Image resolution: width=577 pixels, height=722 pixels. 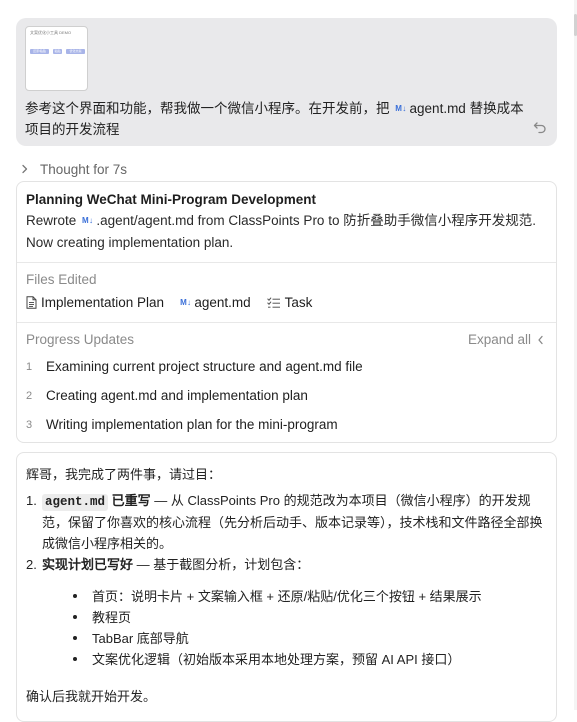 I want to click on list-number: 1., so click(x=31, y=500).